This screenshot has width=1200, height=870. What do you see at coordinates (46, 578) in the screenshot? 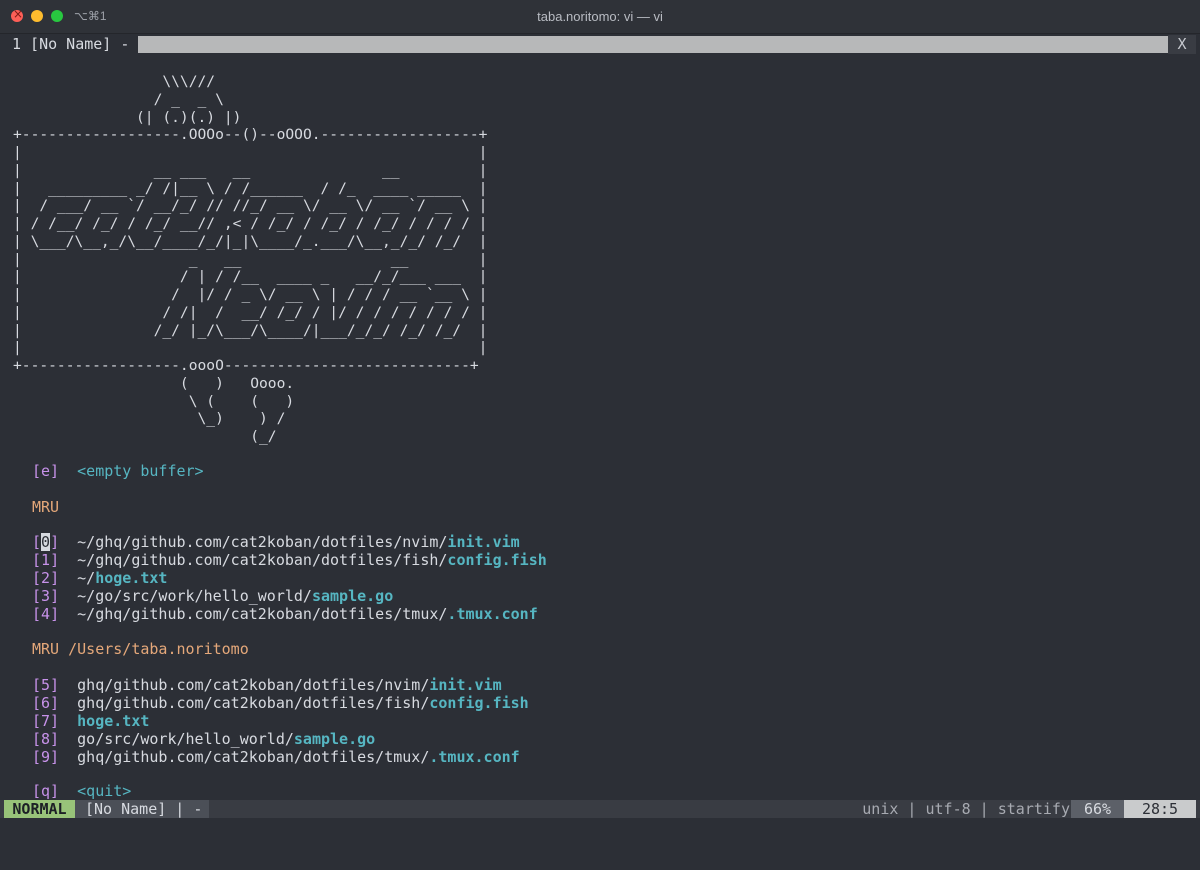
I see `entry-key: [2]` at bounding box center [46, 578].